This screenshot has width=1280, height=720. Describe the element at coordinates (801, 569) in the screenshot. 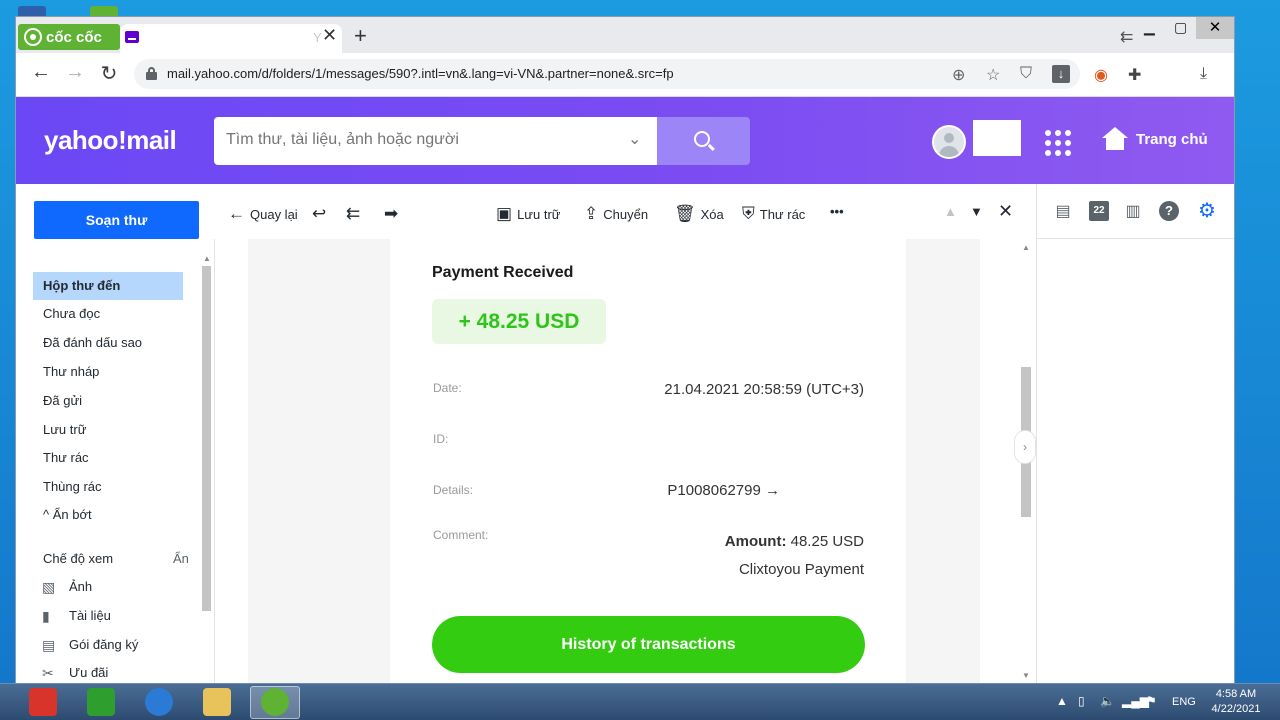

I see `comment-text: Clixtoyou Payment` at that location.